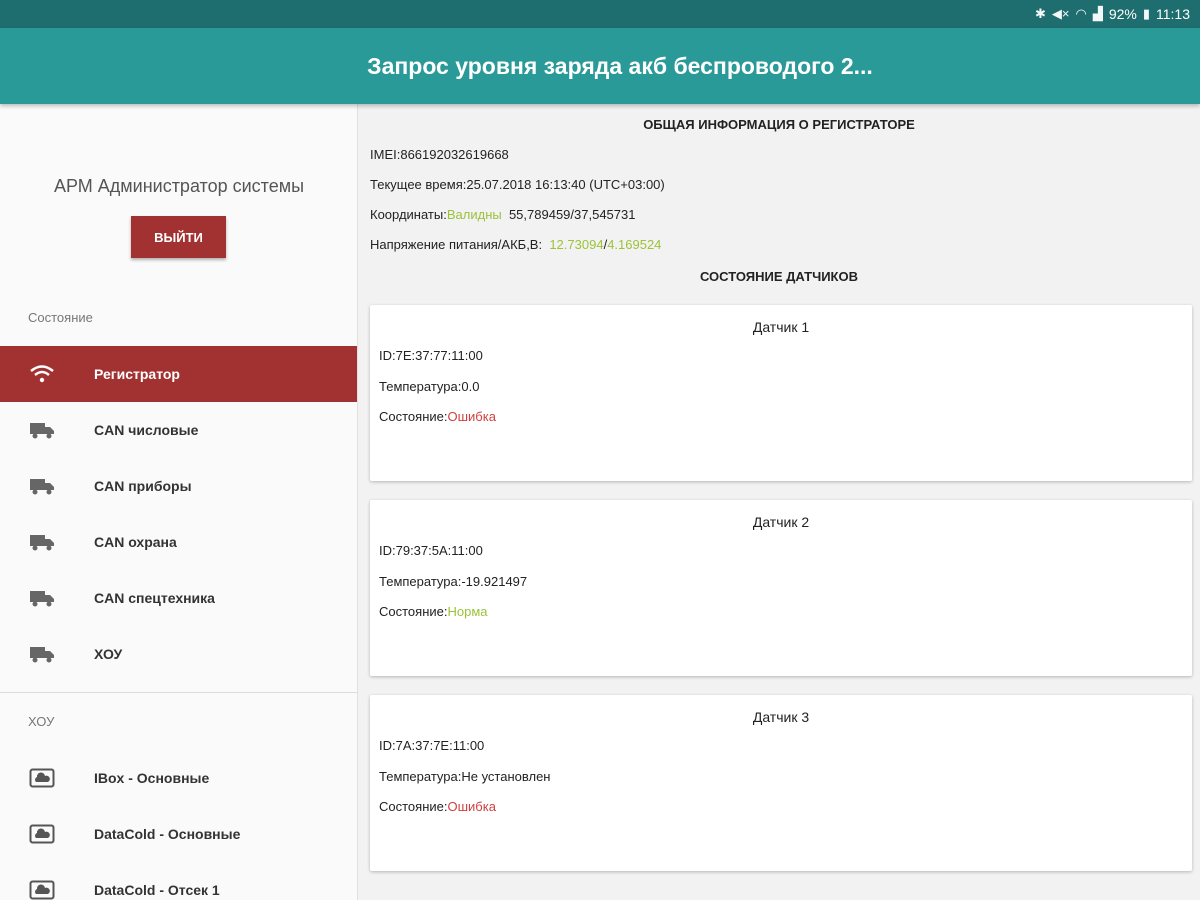 This screenshot has height=900, width=1200. Describe the element at coordinates (439, 154) in the screenshot. I see `imei-text: IMEI:866192032619668` at that location.